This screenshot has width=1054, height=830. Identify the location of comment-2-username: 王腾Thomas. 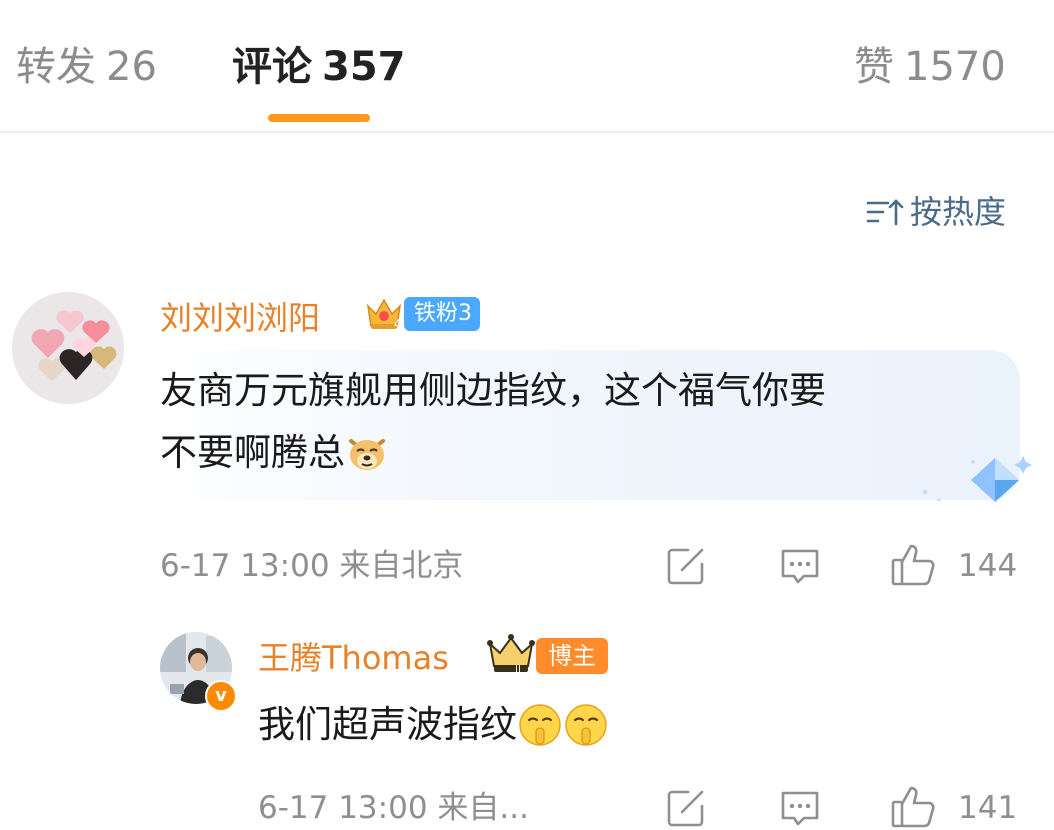
(353, 658).